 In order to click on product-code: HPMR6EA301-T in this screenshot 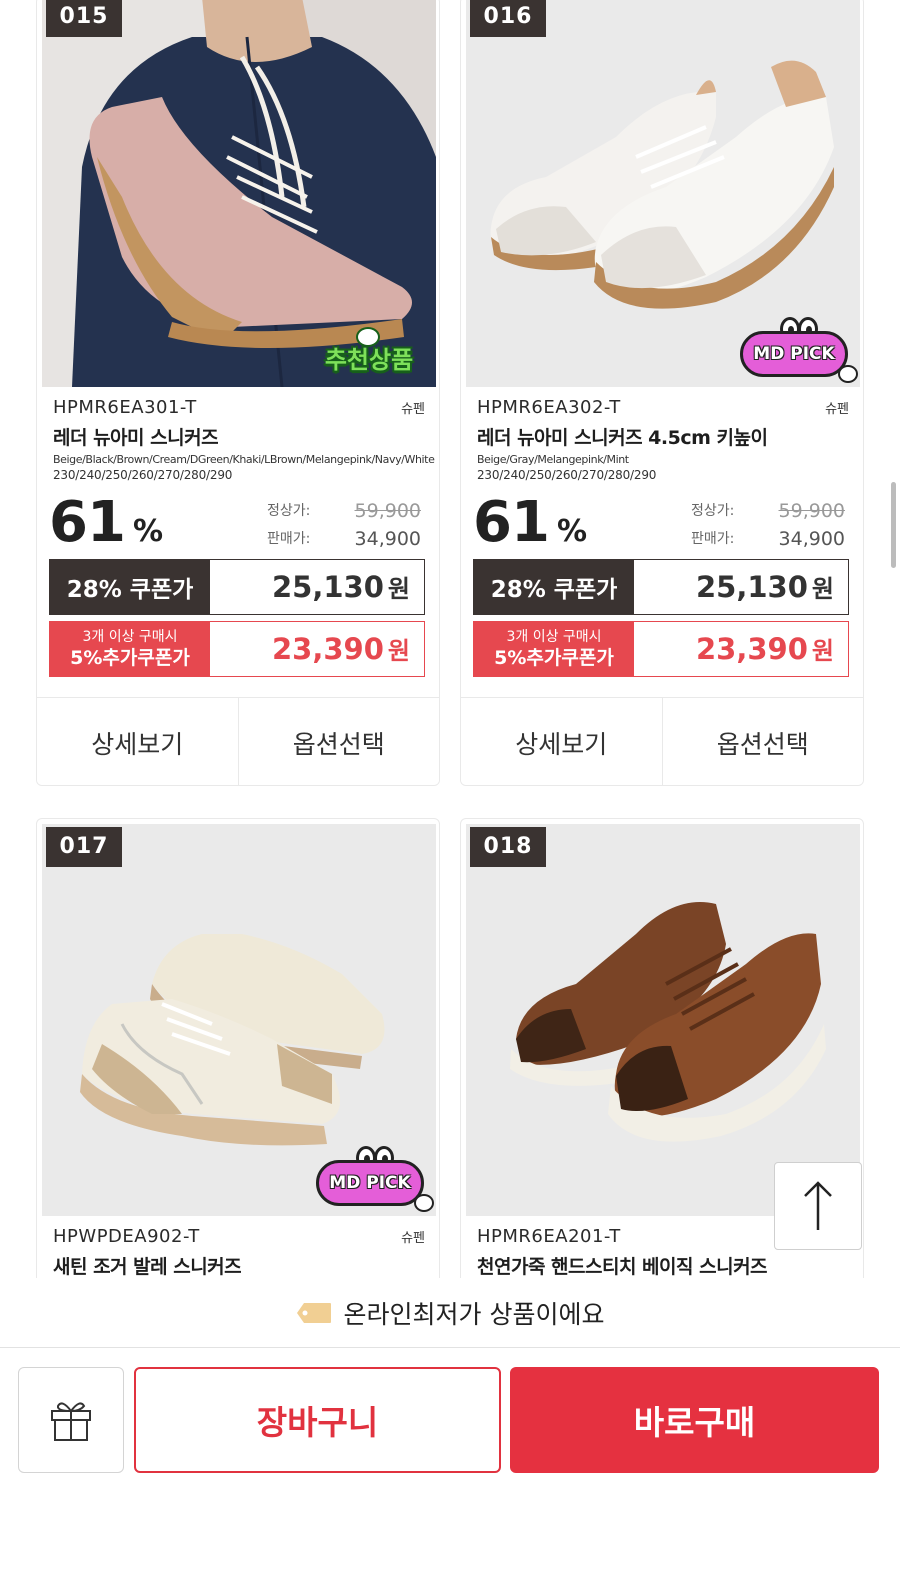, I will do `click(125, 407)`.